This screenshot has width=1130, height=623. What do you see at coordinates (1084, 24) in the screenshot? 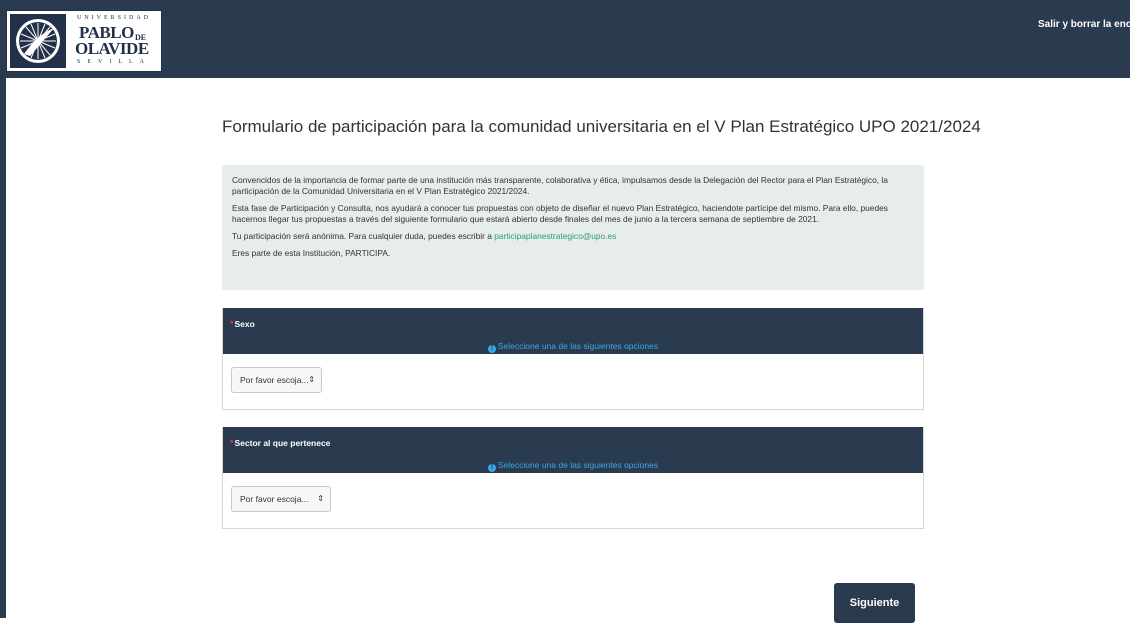
I see `exit-and-clear-survey-link: Salir y borrar la encuesta` at bounding box center [1084, 24].